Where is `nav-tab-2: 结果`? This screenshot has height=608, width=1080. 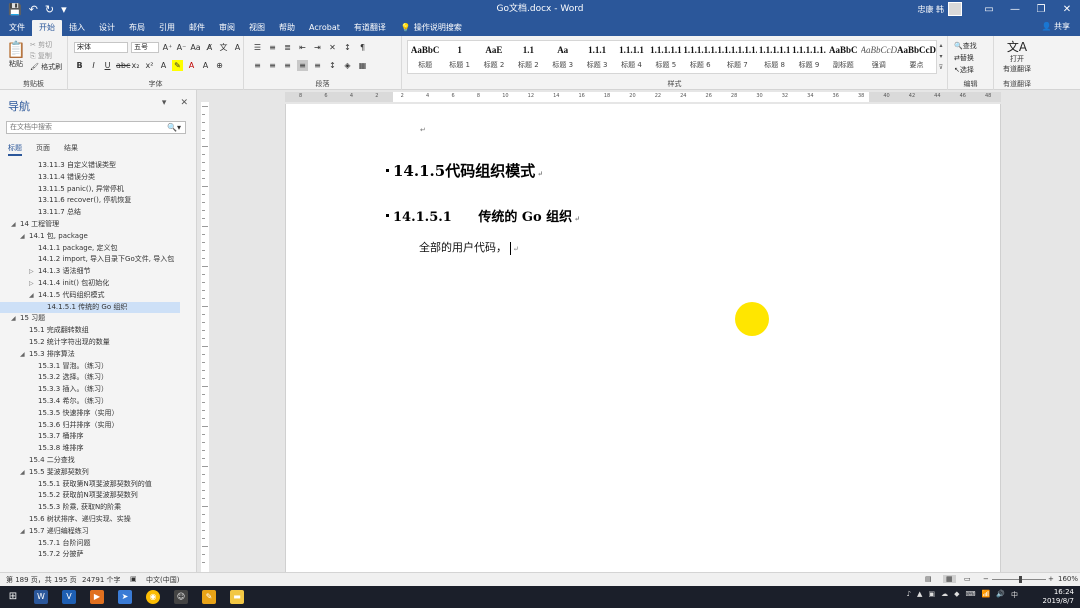
nav-tab-2: 结果 is located at coordinates (71, 149).